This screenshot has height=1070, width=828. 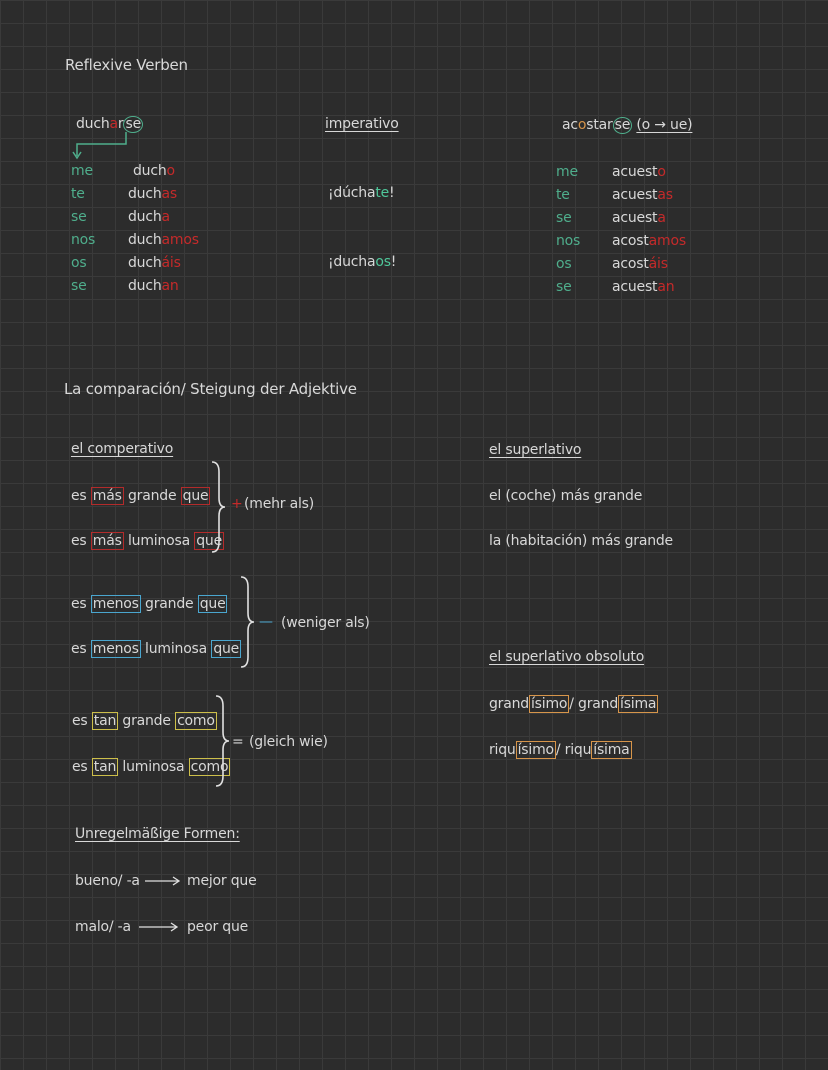 What do you see at coordinates (153, 286) in the screenshot?
I see `ducharse-form: duchan` at bounding box center [153, 286].